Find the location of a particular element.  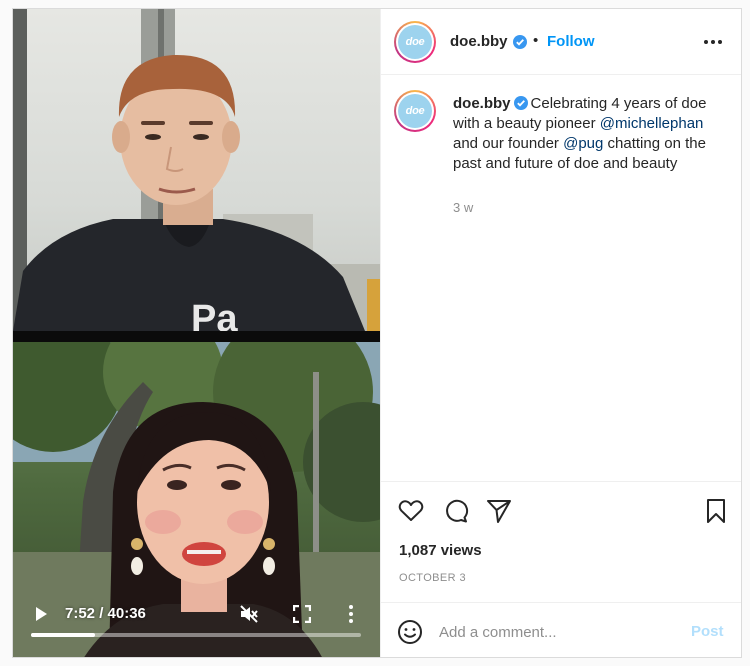

follow-button: Follow is located at coordinates (571, 41).